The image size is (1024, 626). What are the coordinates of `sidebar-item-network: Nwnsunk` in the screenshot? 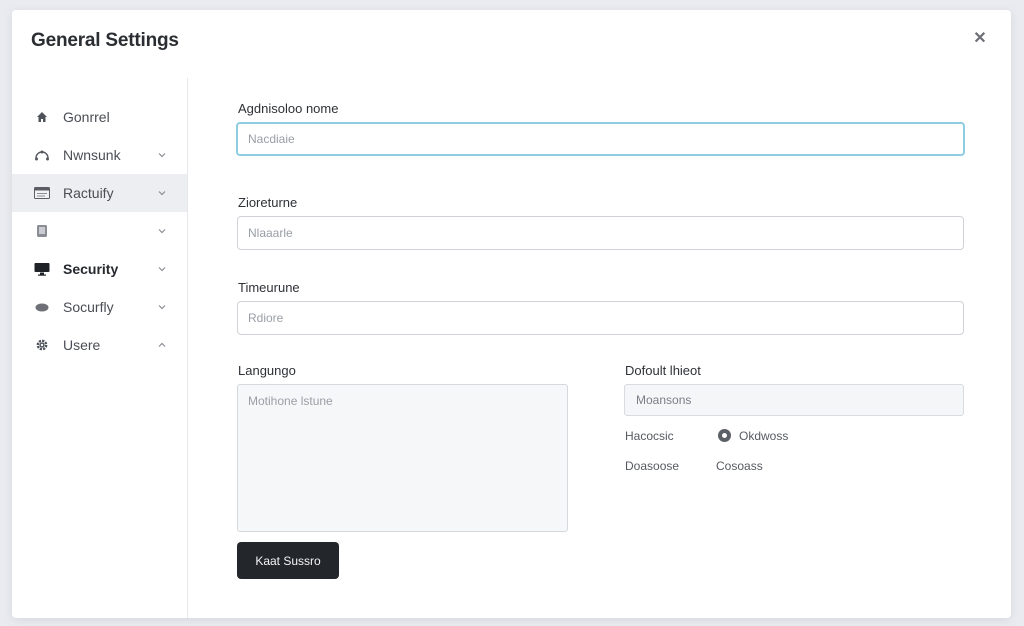 It's located at (99, 155).